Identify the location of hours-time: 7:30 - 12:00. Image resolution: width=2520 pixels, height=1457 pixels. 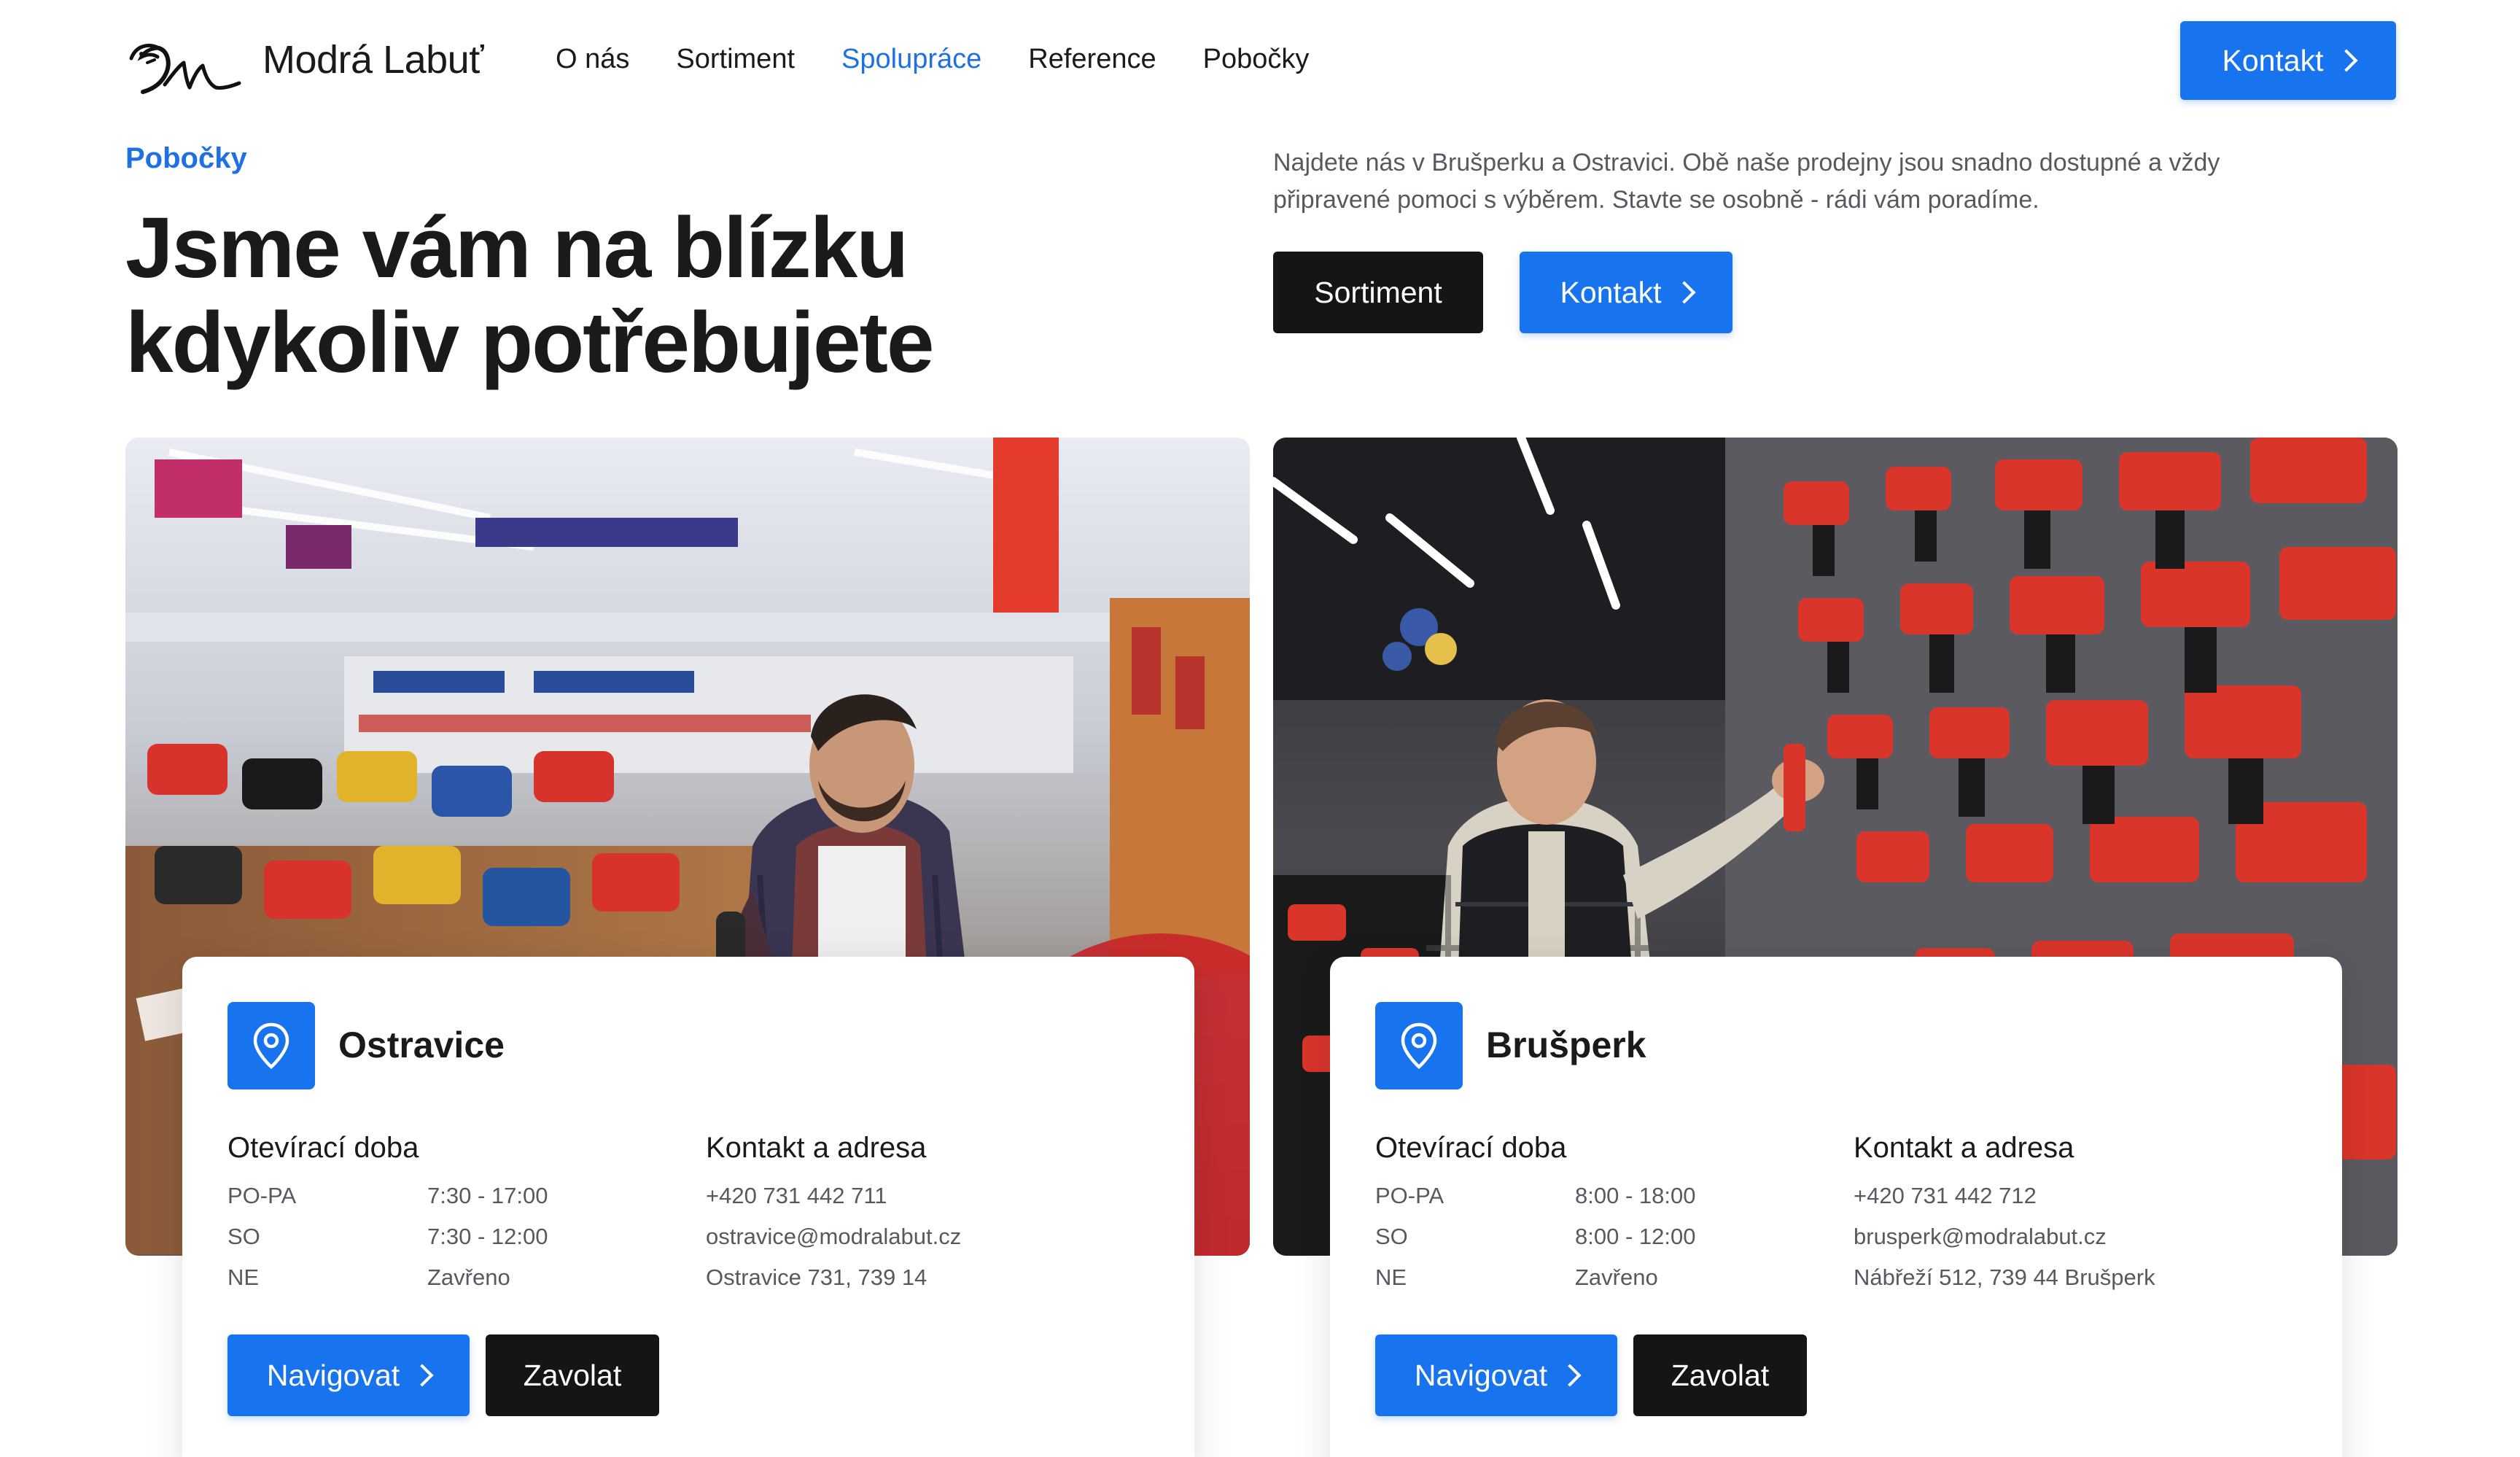
(487, 1237).